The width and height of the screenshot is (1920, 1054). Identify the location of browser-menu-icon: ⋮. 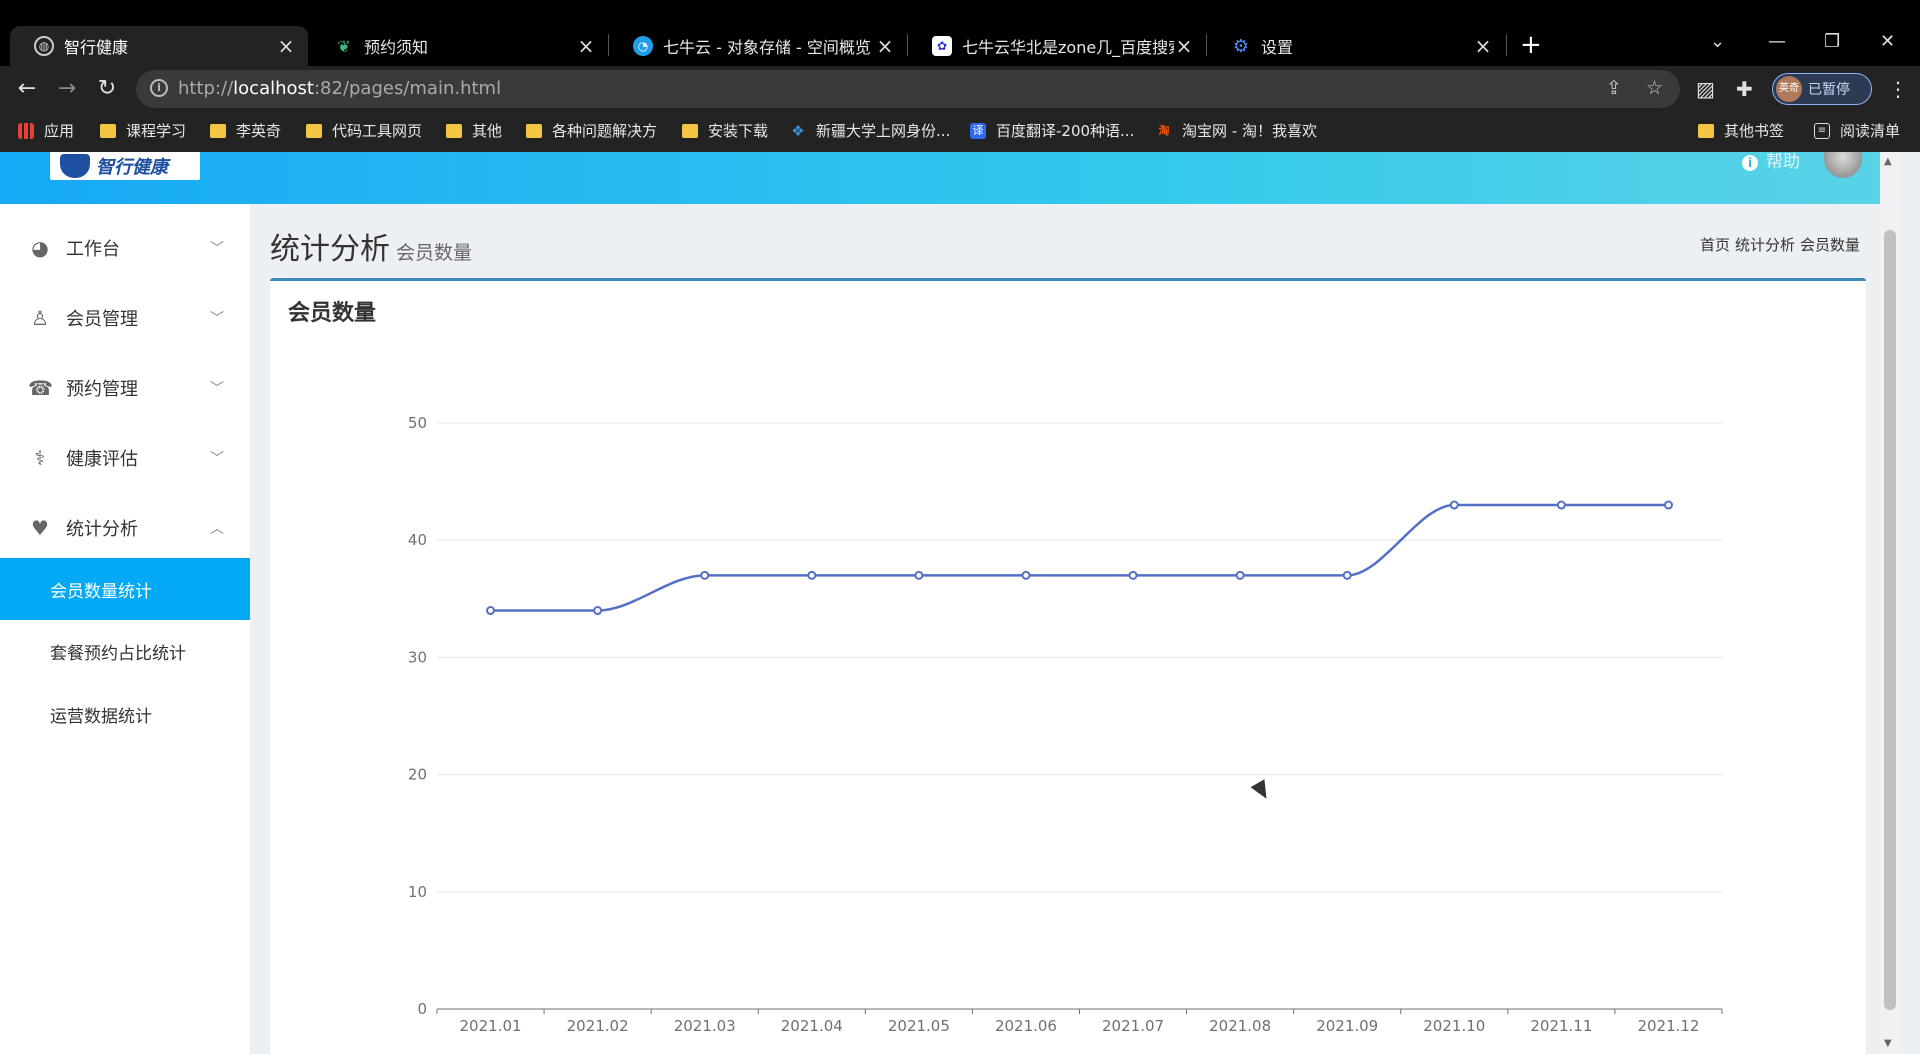
(1898, 89).